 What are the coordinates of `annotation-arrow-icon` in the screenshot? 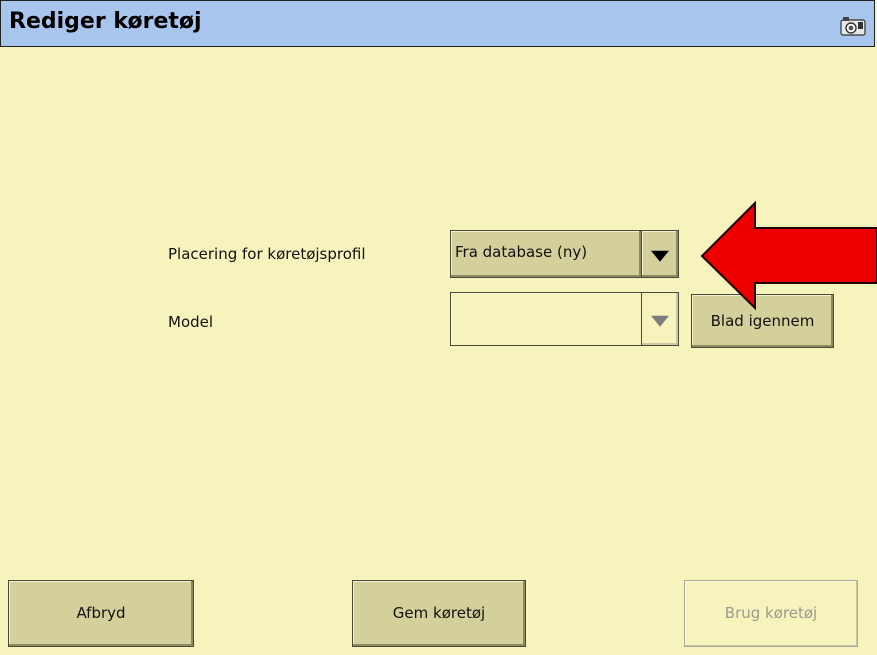 It's located at (788, 255).